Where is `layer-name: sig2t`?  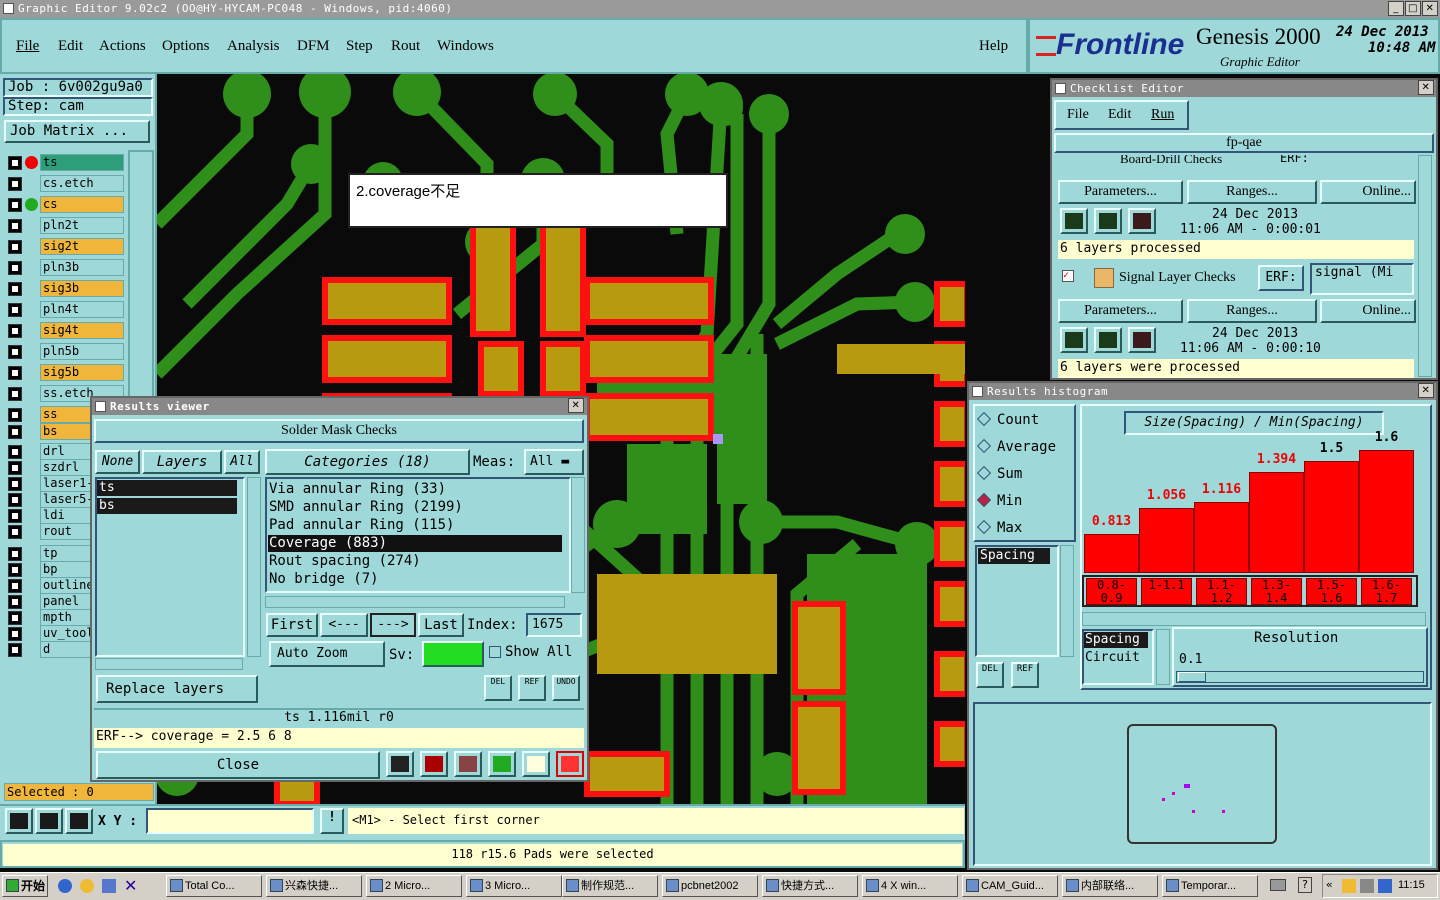 layer-name: sig2t is located at coordinates (82, 246).